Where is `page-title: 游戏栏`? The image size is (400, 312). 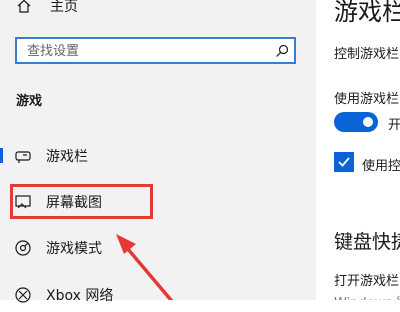
page-title: 游戏栏 is located at coordinates (367, 13).